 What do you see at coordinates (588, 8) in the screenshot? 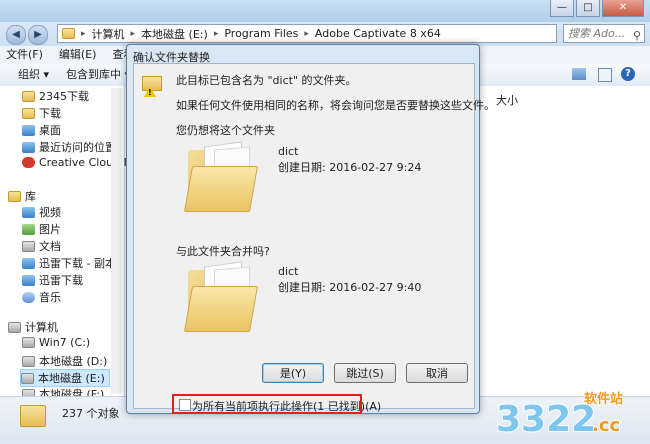
I see `maximize-button: □` at bounding box center [588, 8].